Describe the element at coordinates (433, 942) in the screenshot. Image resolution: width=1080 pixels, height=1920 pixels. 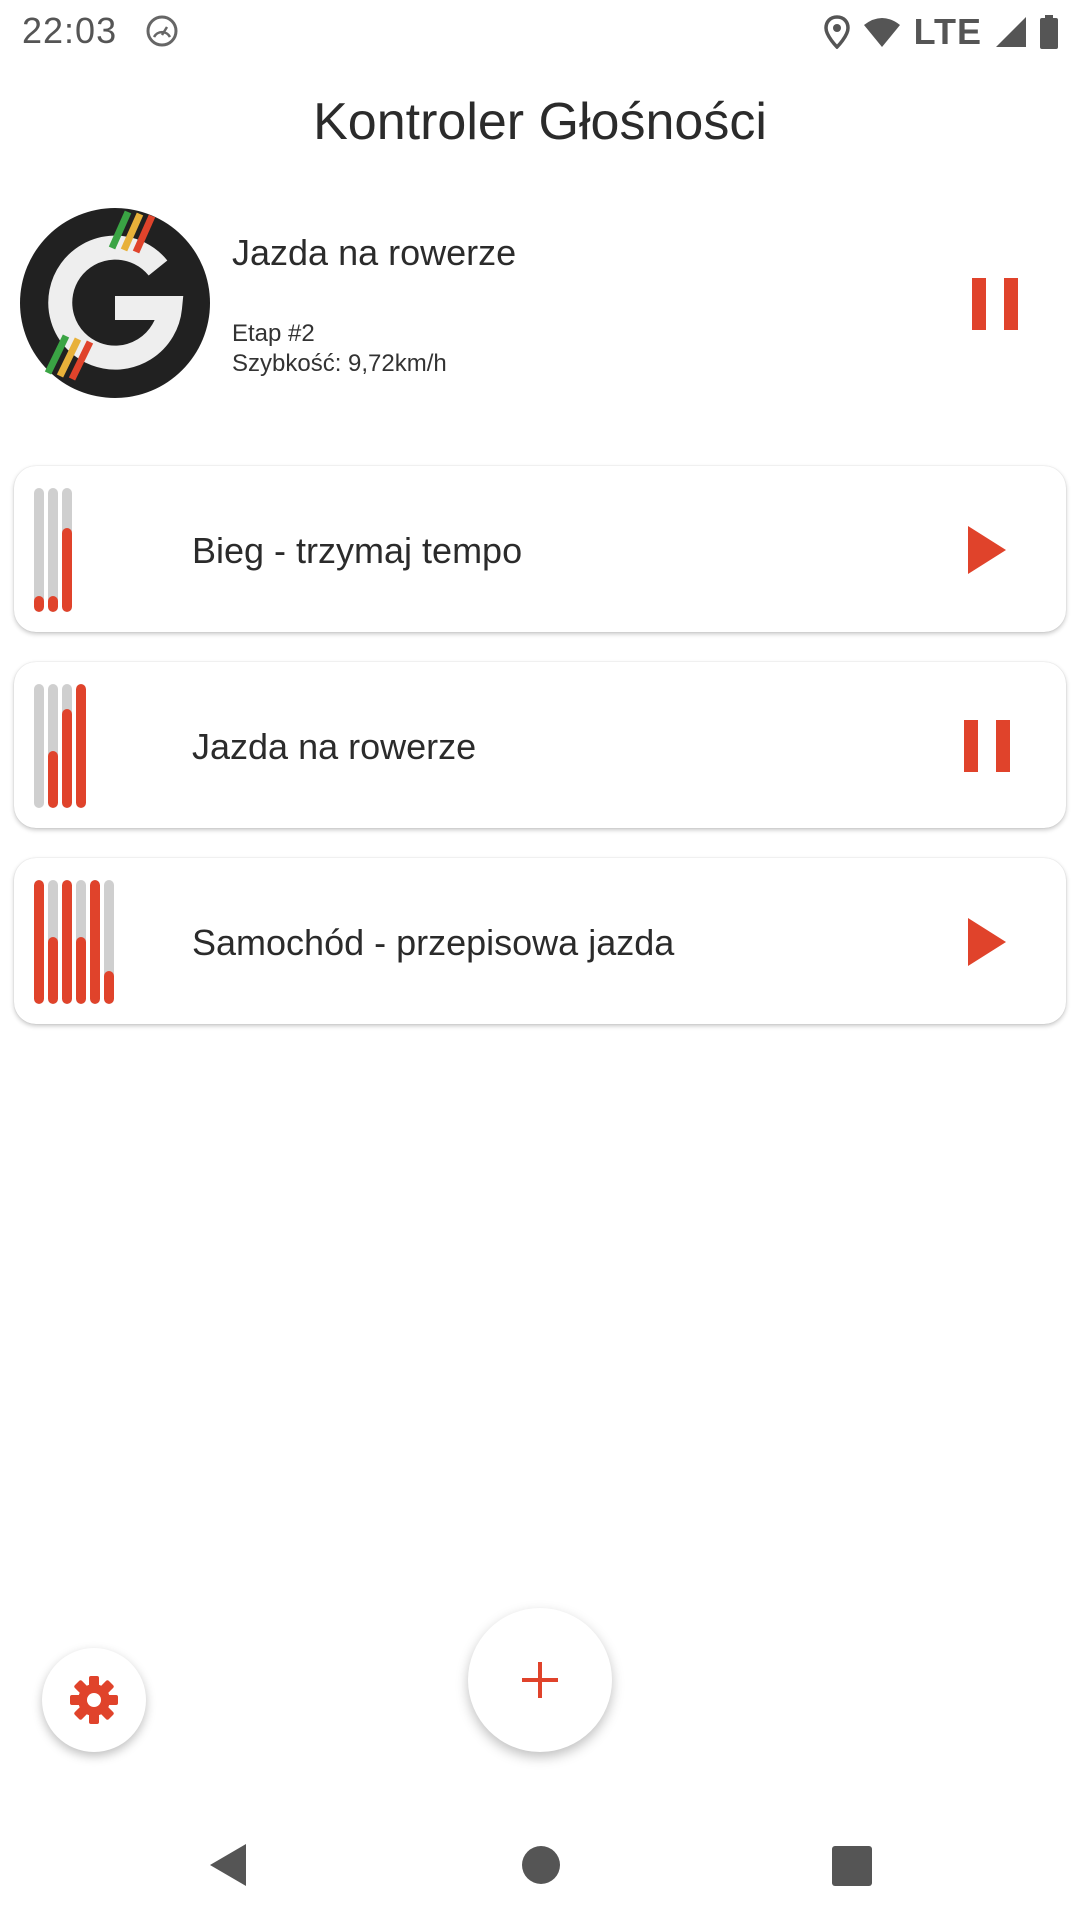
I see `profile-label: Samochód - przepisowa jazda` at that location.